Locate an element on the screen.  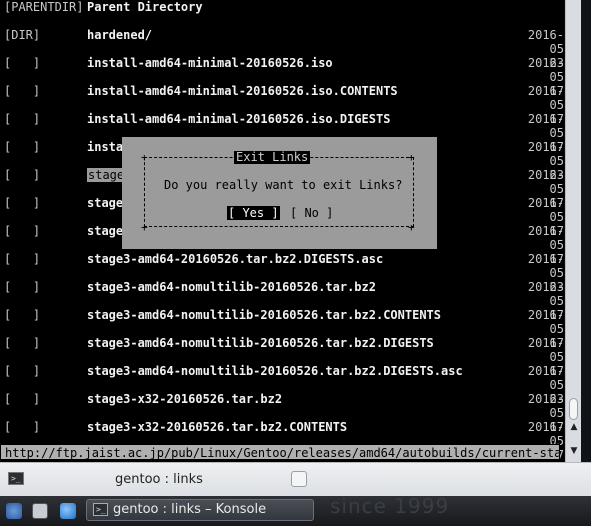
file-link: insta is located at coordinates (105, 147).